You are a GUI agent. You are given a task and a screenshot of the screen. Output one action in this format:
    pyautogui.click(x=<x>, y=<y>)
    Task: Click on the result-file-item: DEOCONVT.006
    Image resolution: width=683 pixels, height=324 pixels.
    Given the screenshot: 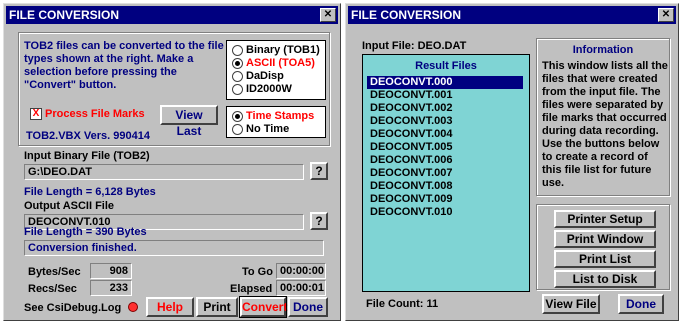 What is the action you would take?
    pyautogui.click(x=445, y=160)
    